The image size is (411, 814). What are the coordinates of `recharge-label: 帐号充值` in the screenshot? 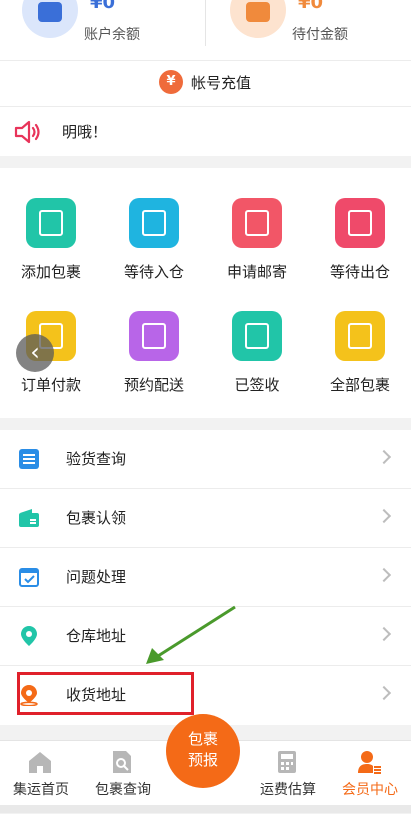 It's located at (221, 83).